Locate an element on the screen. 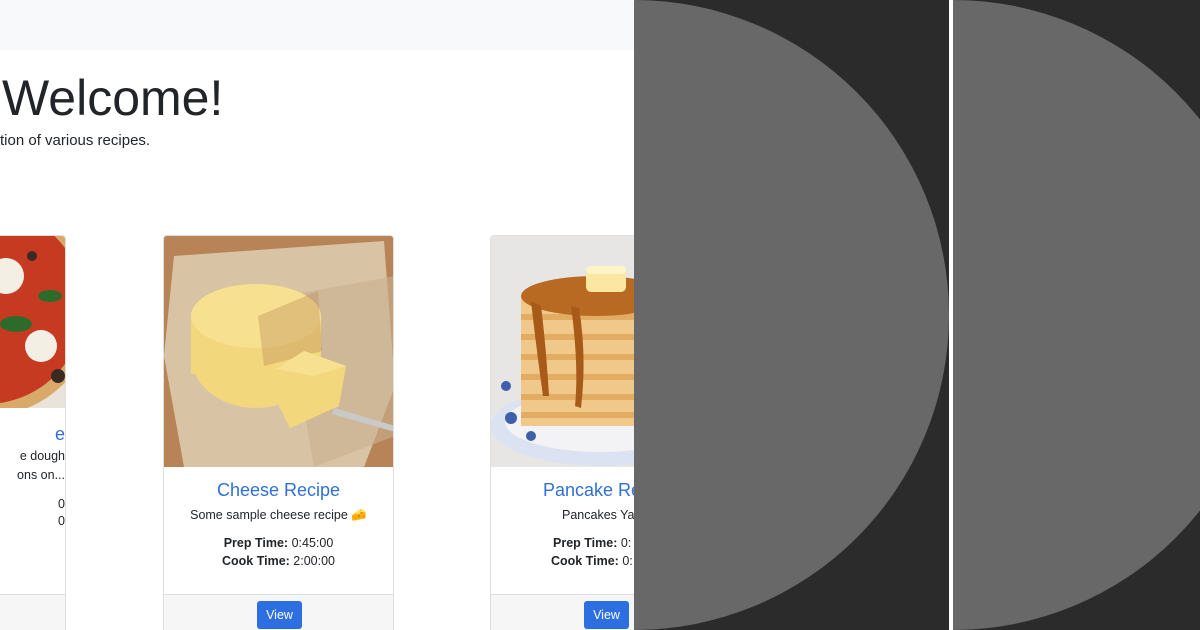  card-title-pancake: Pancake Re is located at coordinates (588, 490).